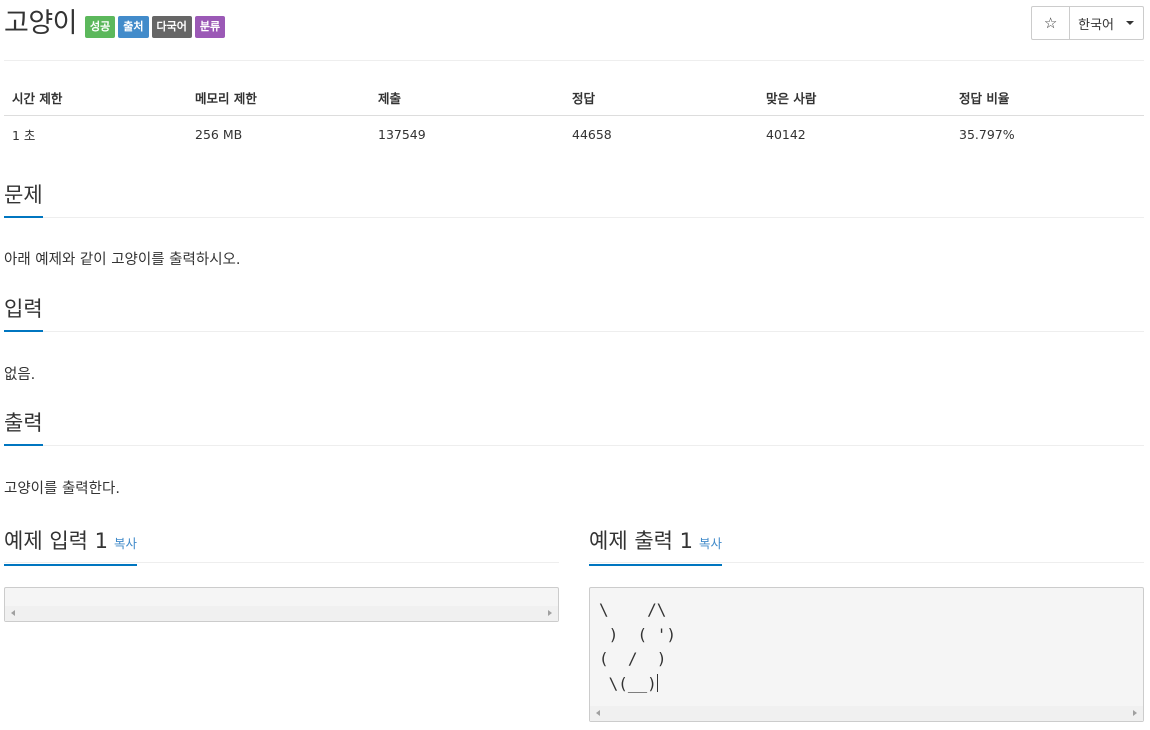 The height and width of the screenshot is (730, 1150). Describe the element at coordinates (1130, 23) in the screenshot. I see `caret-down-icon` at that location.